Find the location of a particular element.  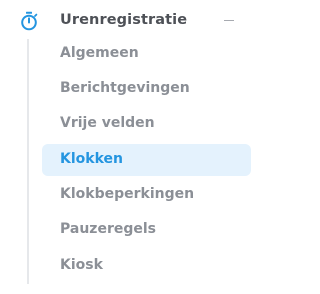

nav-item-label: Algemeen is located at coordinates (99, 53).